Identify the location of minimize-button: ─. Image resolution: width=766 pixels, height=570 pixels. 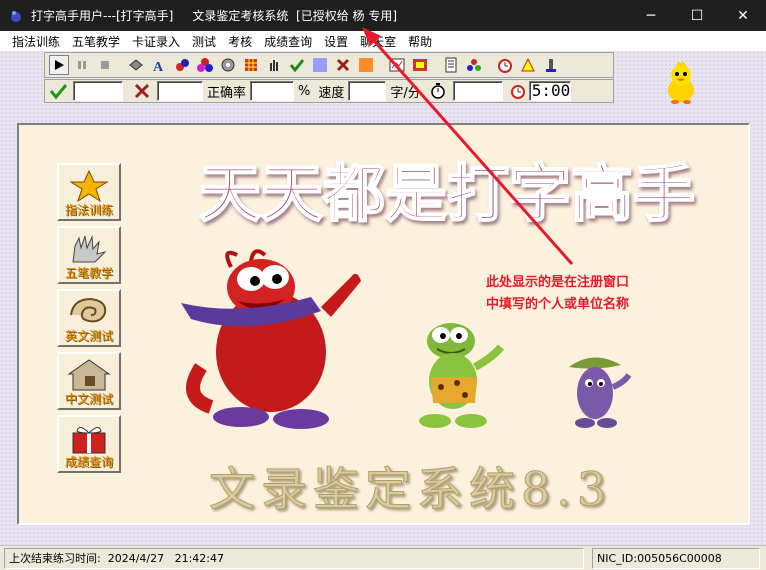
(651, 15).